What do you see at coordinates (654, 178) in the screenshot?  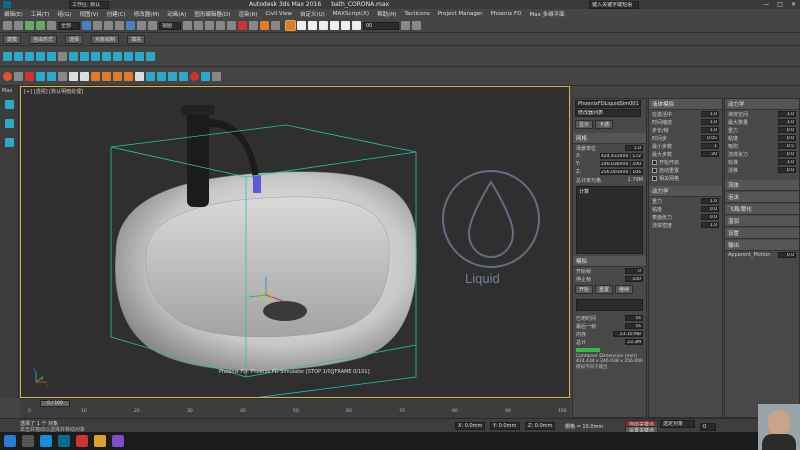 I see `checkbox-icon` at bounding box center [654, 178].